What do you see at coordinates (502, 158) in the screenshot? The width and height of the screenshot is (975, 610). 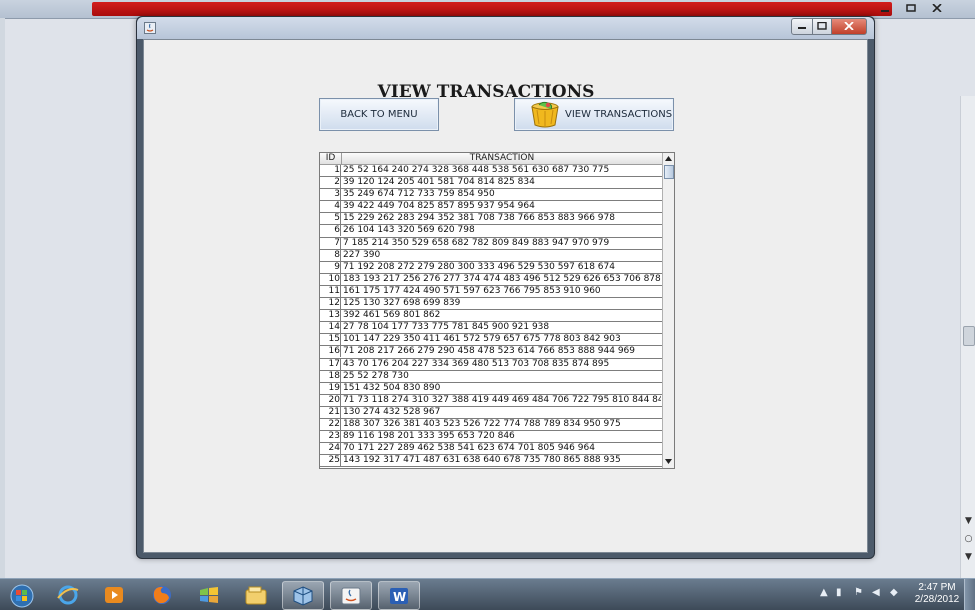 I see `column-header-transaction: TRANSACTION` at bounding box center [502, 158].